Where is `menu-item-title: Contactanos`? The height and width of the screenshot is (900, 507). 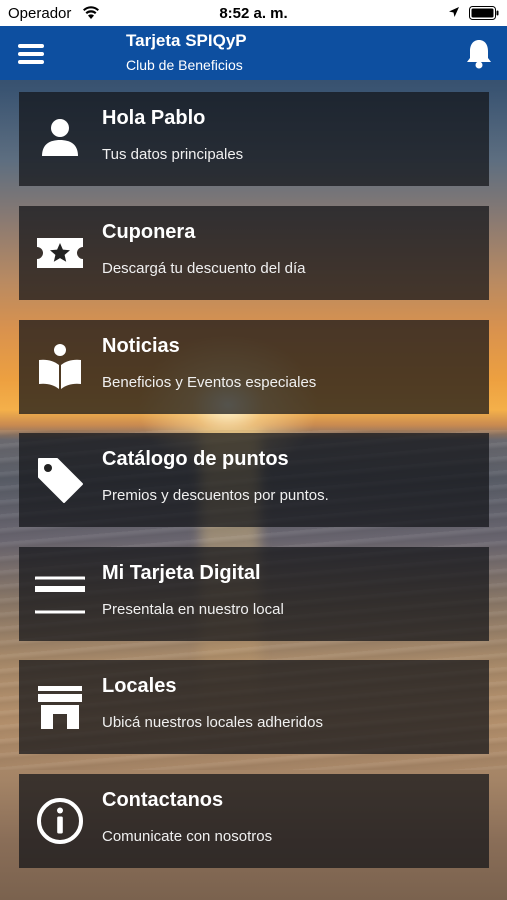
menu-item-title: Contactanos is located at coordinates (163, 800).